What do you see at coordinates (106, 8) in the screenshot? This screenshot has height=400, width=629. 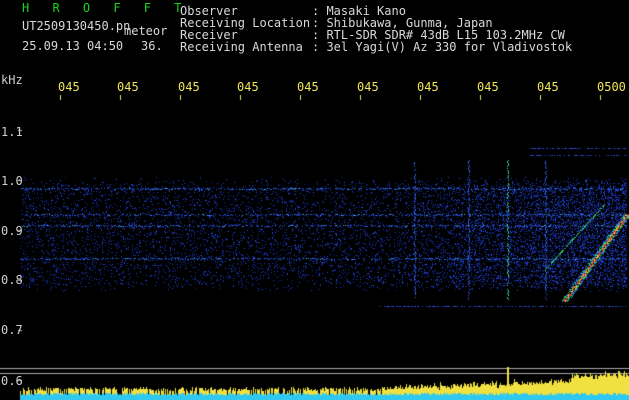 I see `app-title: H R O F F T` at bounding box center [106, 8].